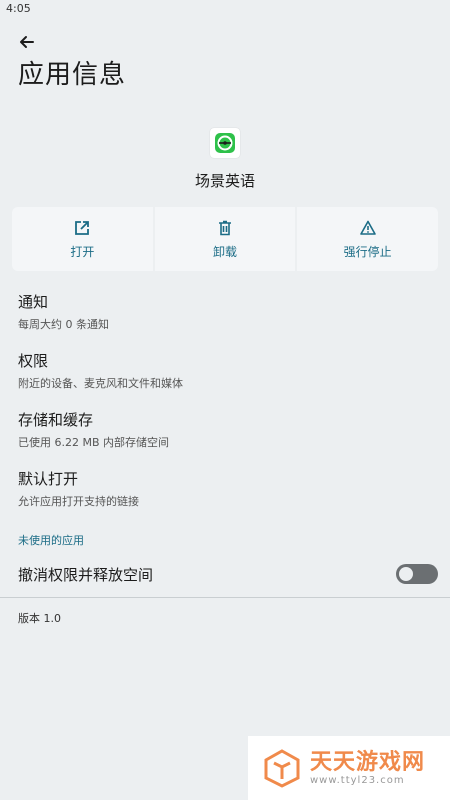  What do you see at coordinates (48, 479) in the screenshot?
I see `open-by-default-title: 默认打开` at bounding box center [48, 479].